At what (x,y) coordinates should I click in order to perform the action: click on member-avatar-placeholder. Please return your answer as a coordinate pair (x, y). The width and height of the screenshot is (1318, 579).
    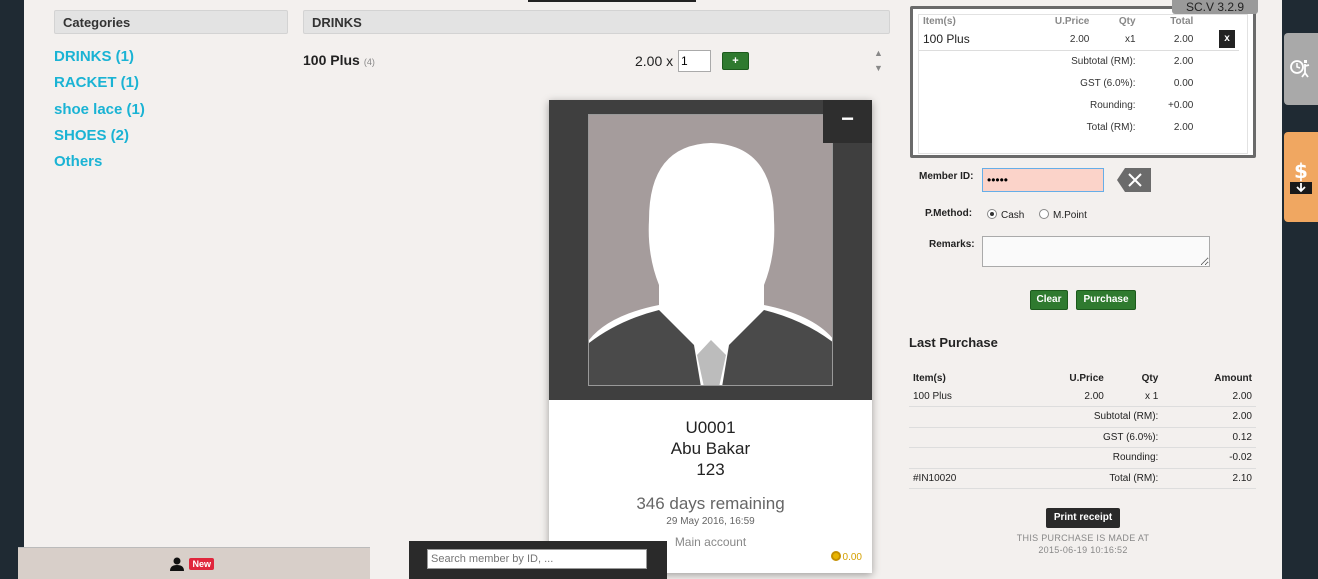
    Looking at the image, I should click on (710, 250).